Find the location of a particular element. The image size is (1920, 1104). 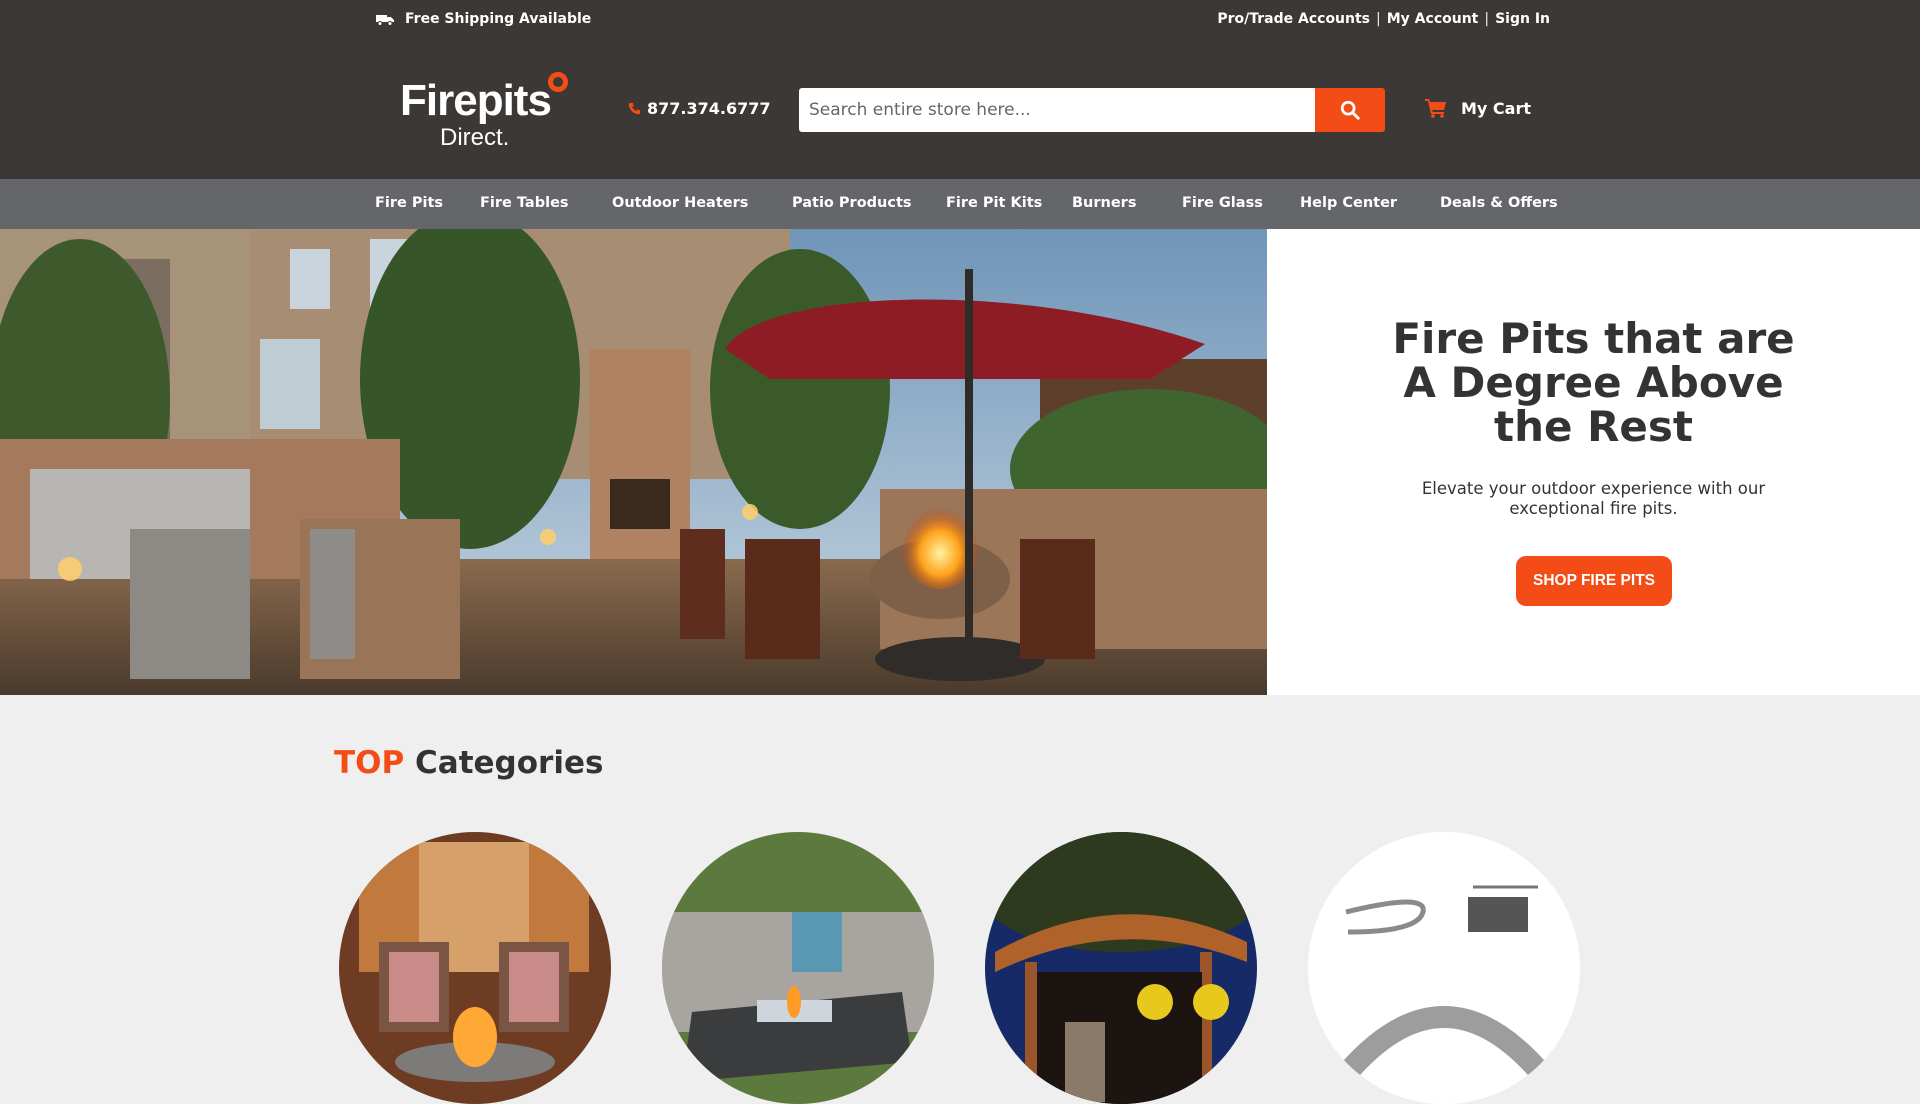

search-icon is located at coordinates (1350, 110).